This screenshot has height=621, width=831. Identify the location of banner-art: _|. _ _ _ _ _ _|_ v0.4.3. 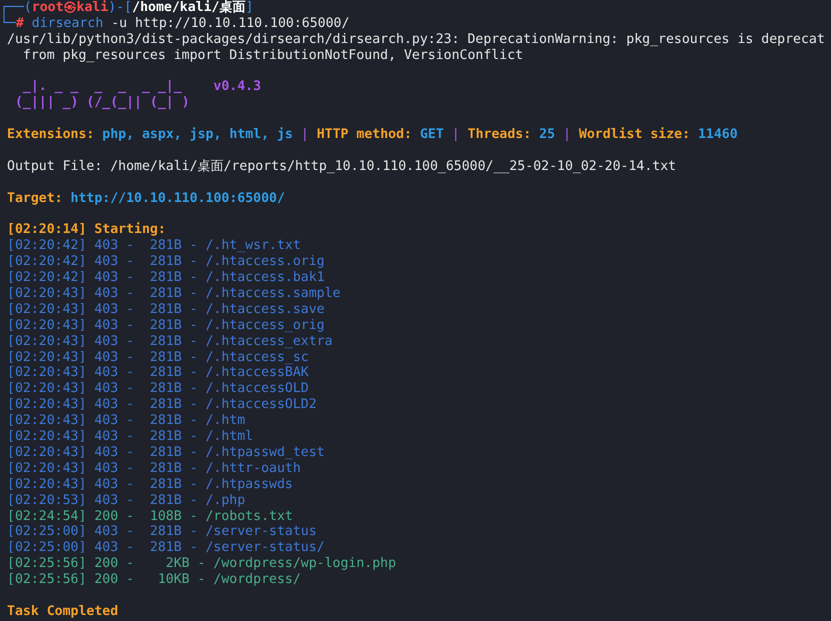
(142, 87).